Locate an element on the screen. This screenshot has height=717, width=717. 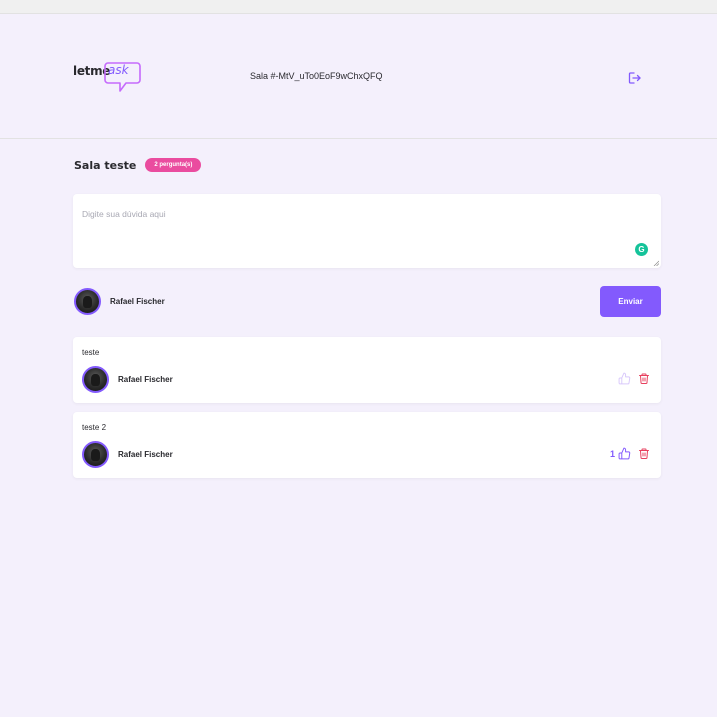
room-title: Sala teste is located at coordinates (105, 165).